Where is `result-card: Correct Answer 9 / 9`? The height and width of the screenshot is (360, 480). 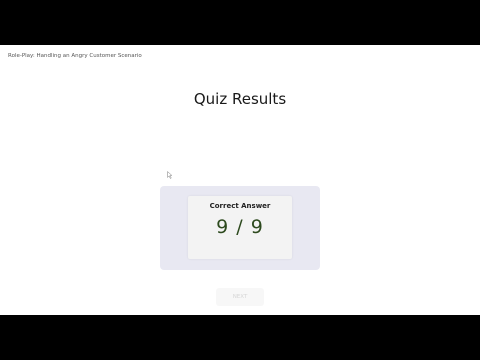
result-card: Correct Answer 9 / 9 is located at coordinates (240, 228).